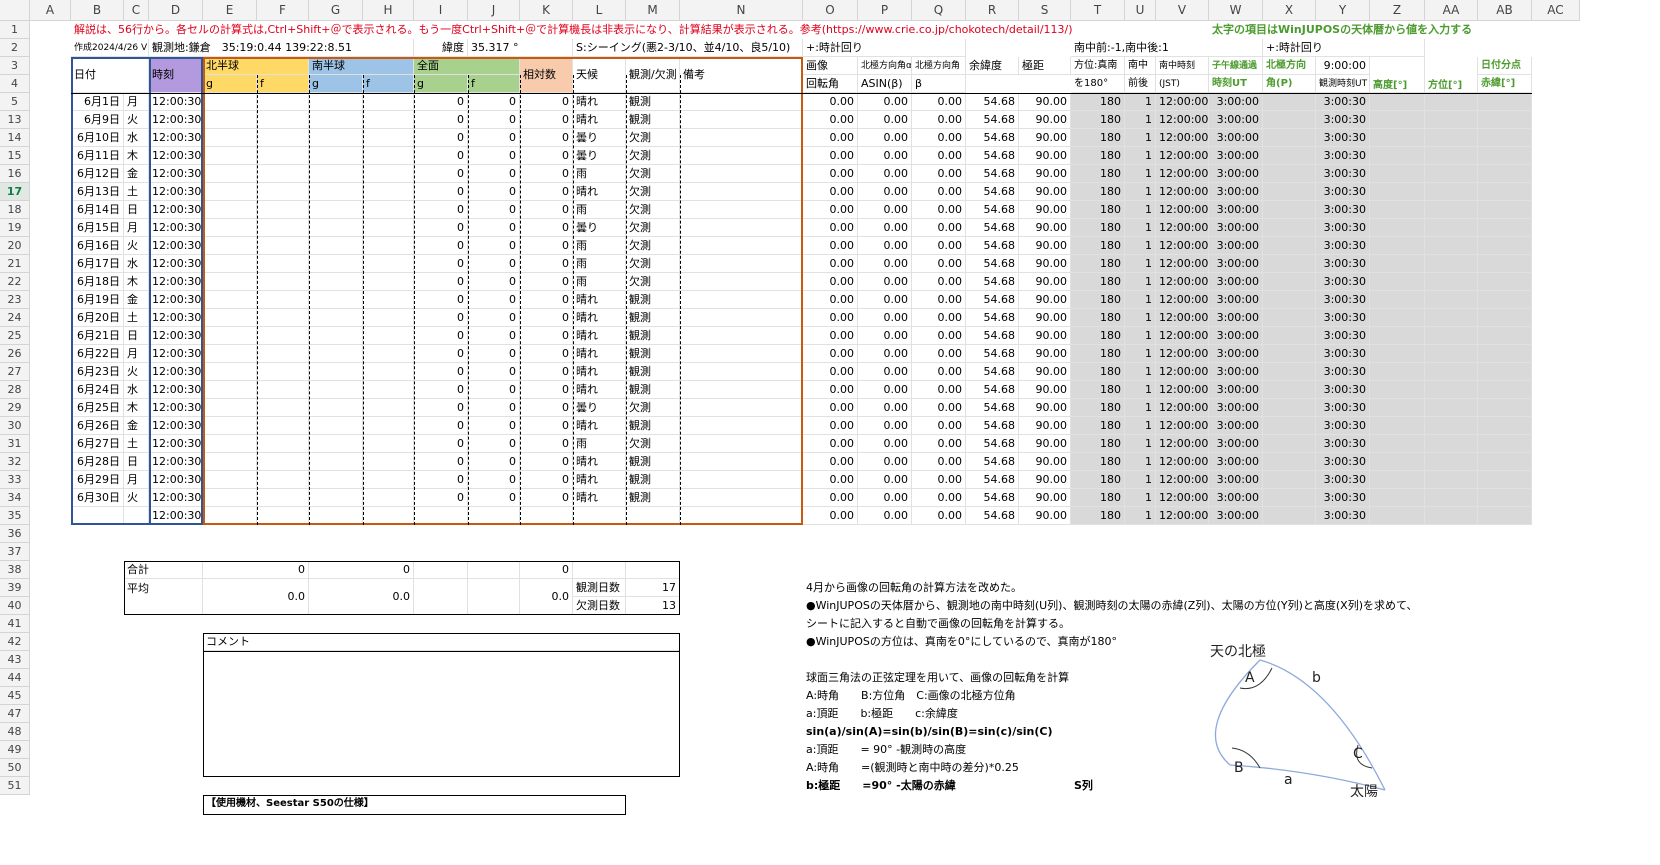 The width and height of the screenshot is (1660, 865). I want to click on date-cell: 6月11日, so click(97, 156).